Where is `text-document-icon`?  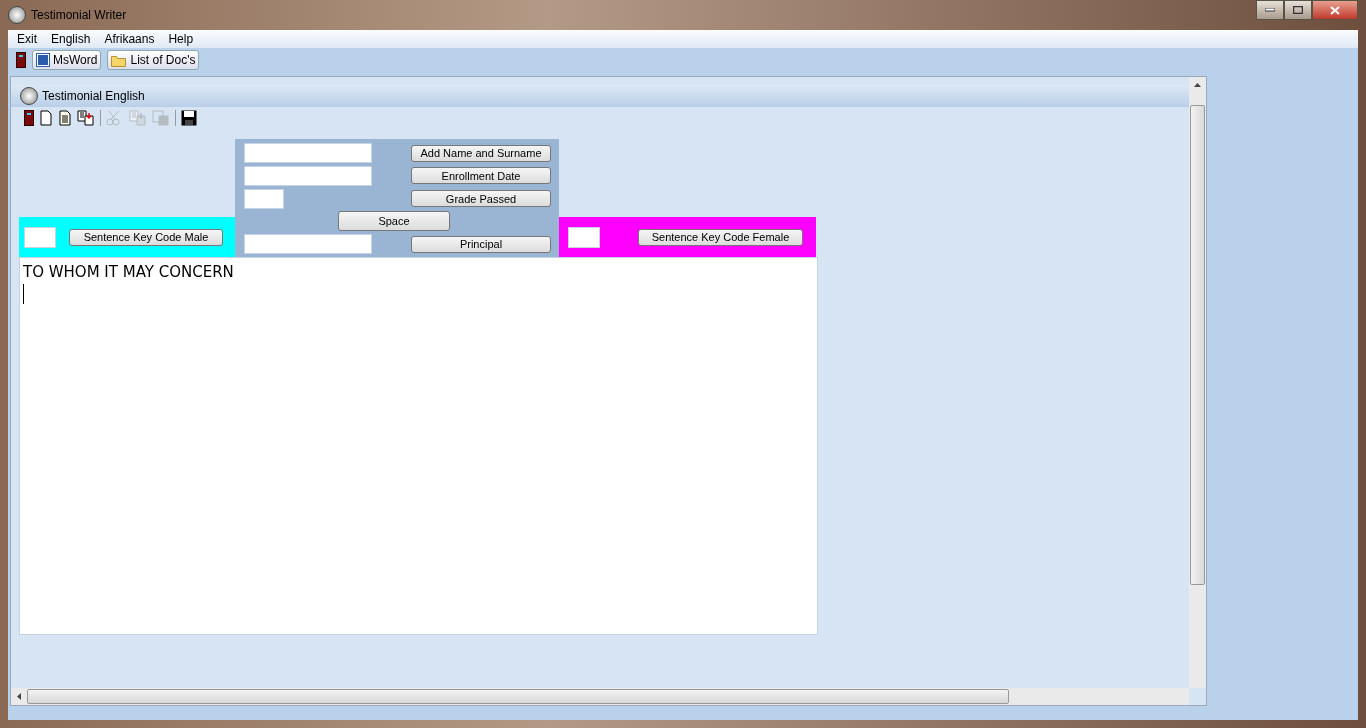 text-document-icon is located at coordinates (65, 118).